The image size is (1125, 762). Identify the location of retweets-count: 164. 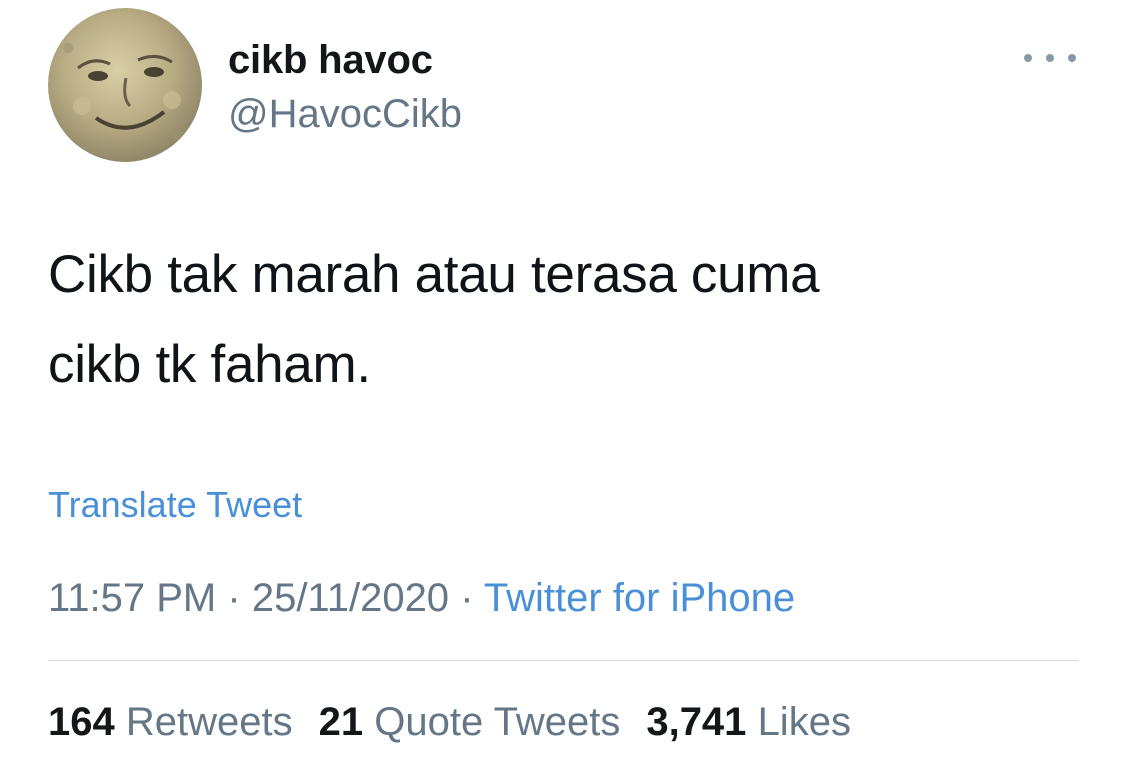
(81, 722).